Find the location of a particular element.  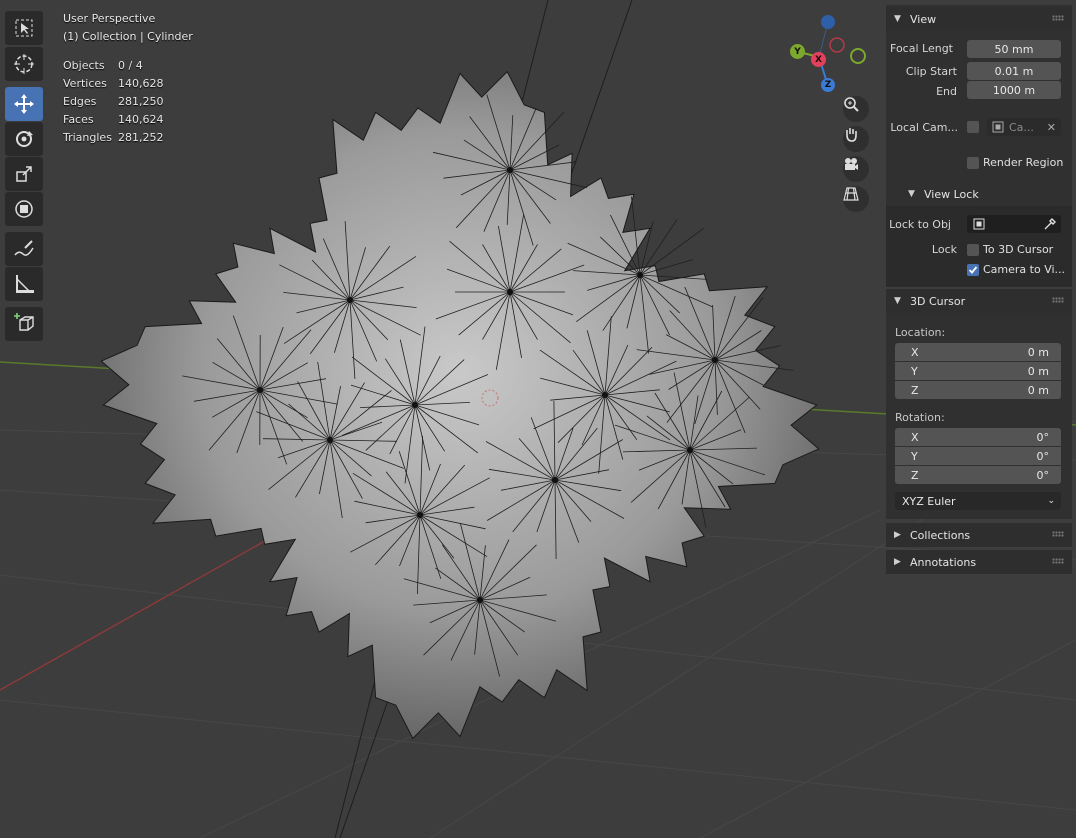

eyedropper-icon is located at coordinates (1050, 224).